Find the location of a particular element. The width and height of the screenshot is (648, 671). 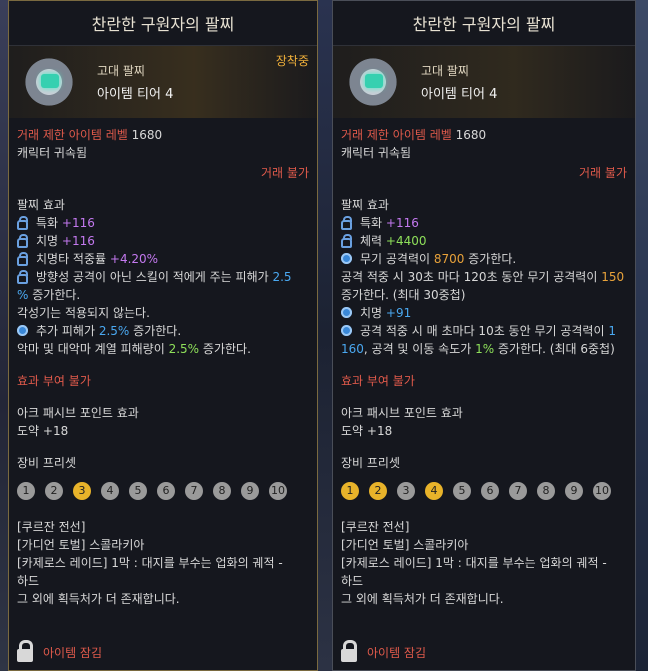

effect-label: 체력 is located at coordinates (371, 241).